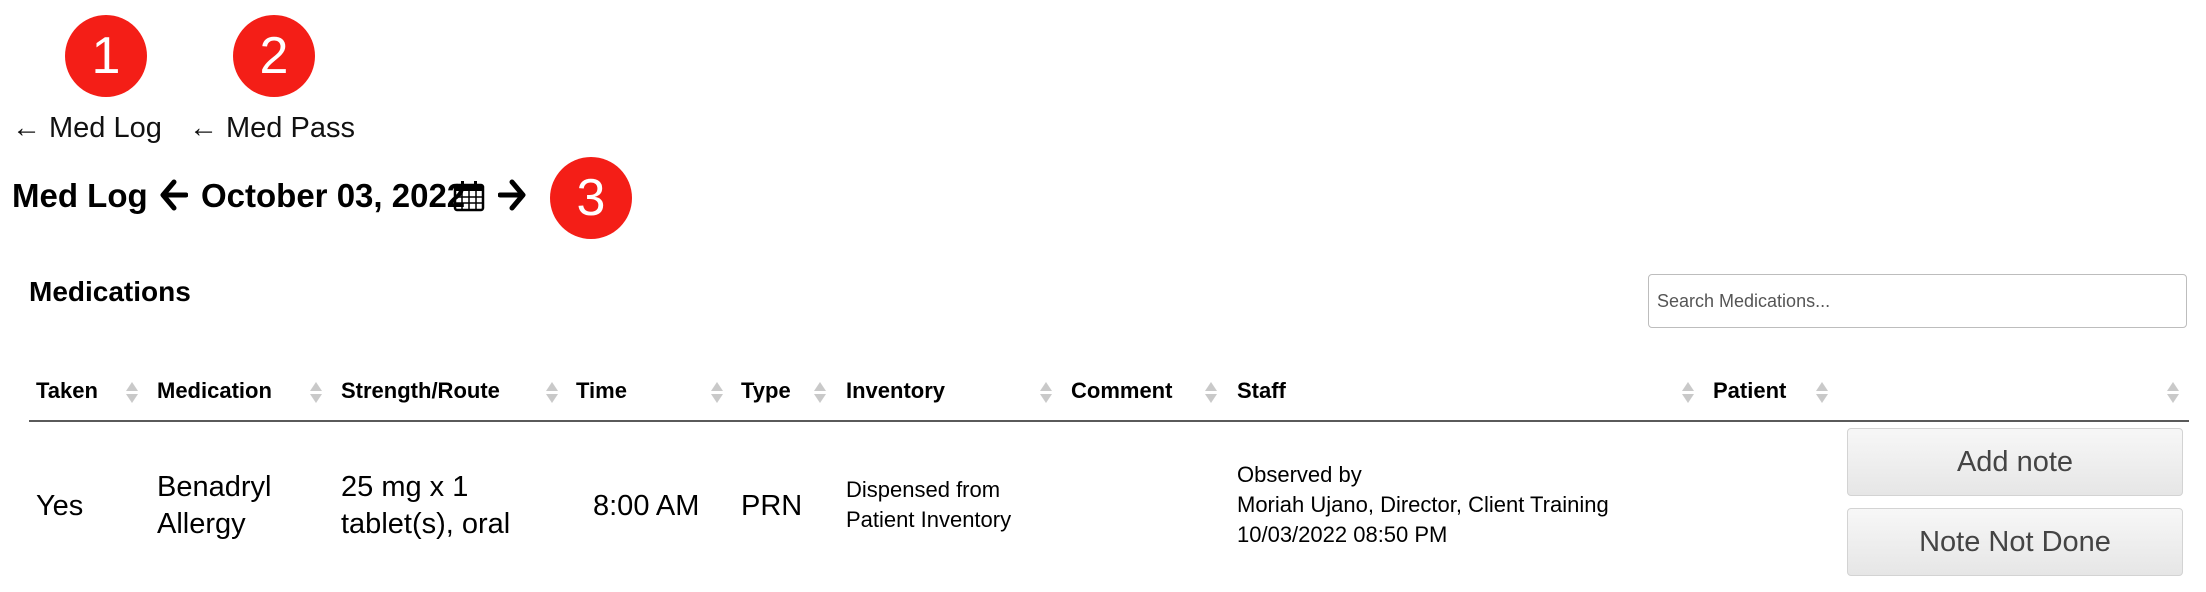 This screenshot has height=592, width=2206. I want to click on column-header-inventory: Inventory, so click(895, 391).